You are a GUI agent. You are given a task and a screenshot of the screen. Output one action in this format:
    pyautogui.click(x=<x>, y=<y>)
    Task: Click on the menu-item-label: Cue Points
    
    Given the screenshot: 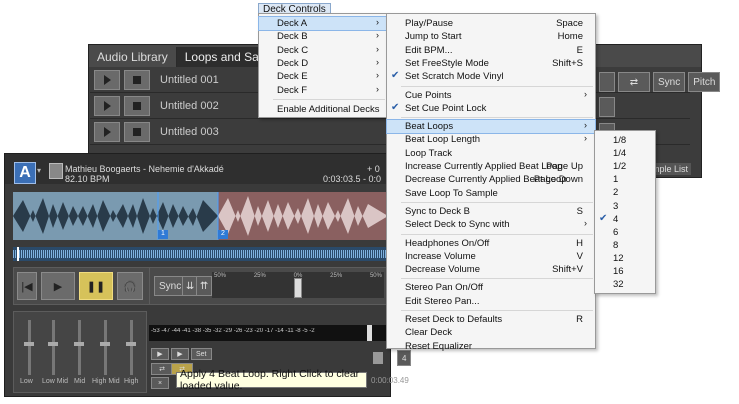 What is the action you would take?
    pyautogui.click(x=428, y=95)
    